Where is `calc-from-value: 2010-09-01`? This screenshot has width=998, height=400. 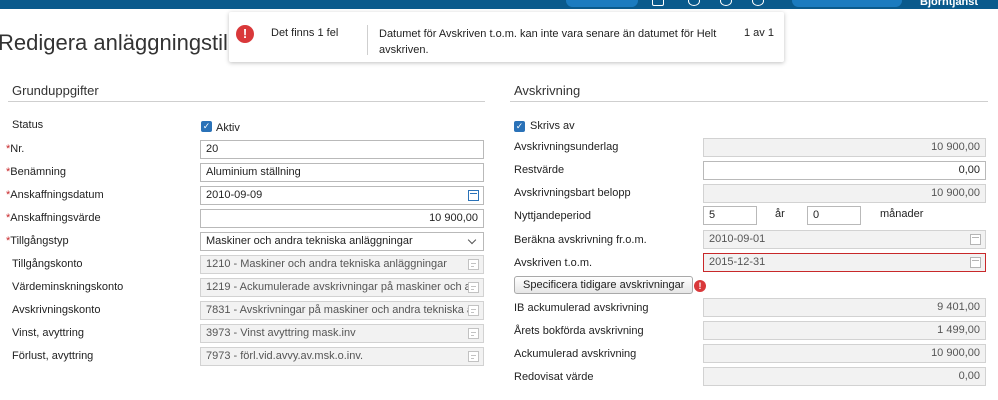 calc-from-value: 2010-09-01 is located at coordinates (737, 239).